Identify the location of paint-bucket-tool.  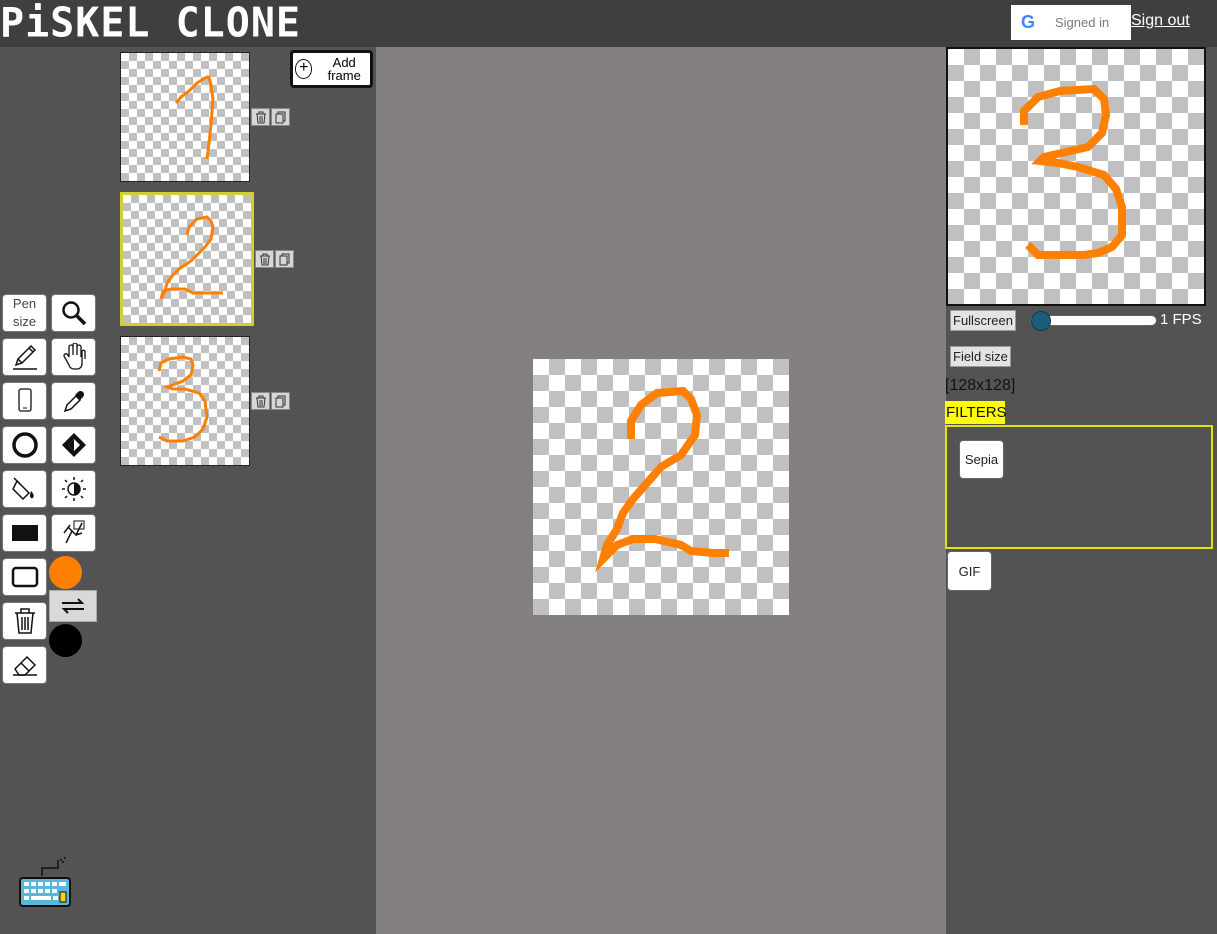
(24, 489).